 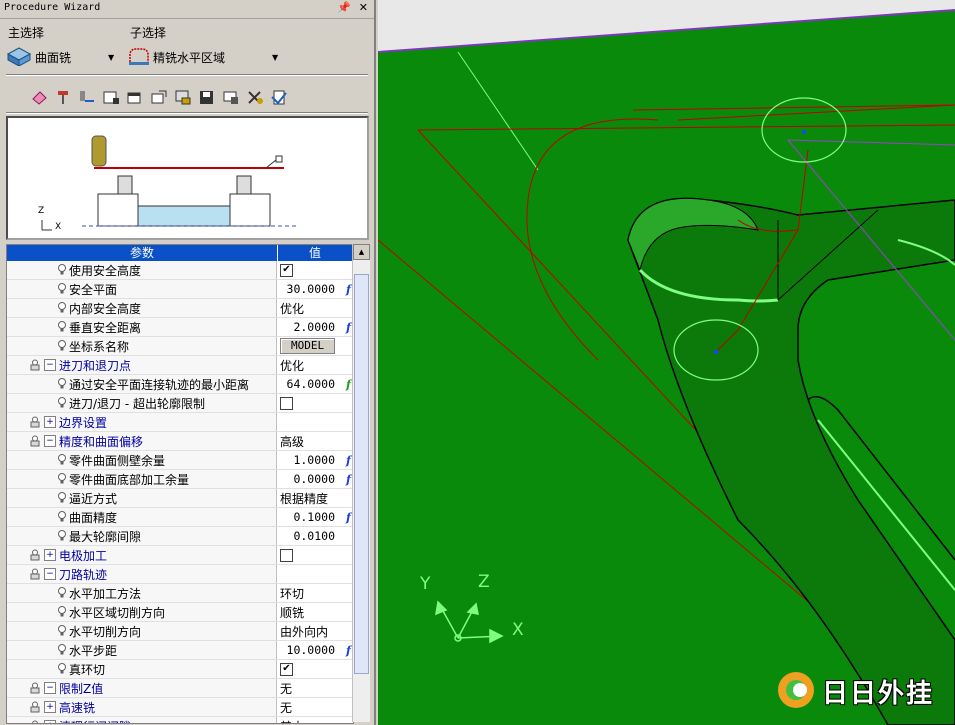 I want to click on param-row: 水平步距 10.0000 f, so click(x=180, y=650).